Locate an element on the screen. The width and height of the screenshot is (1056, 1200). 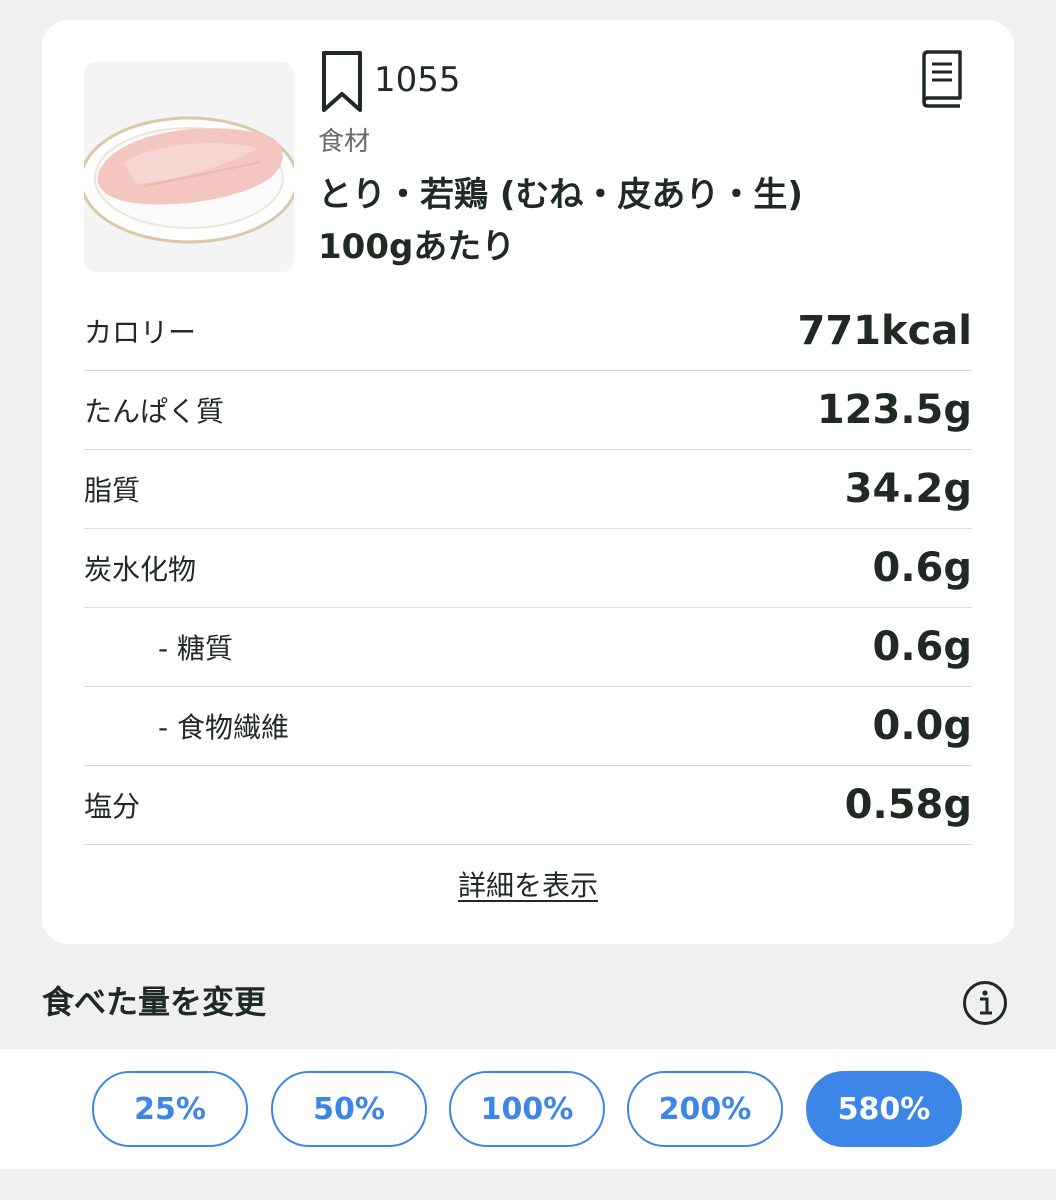
chicken-breast-image is located at coordinates (189, 167).